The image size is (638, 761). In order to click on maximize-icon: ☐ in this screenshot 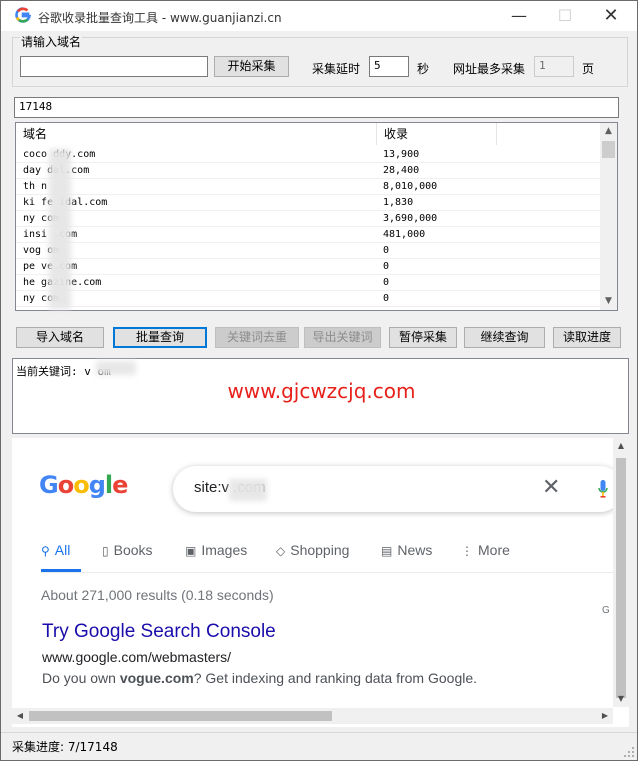, I will do `click(565, 16)`.